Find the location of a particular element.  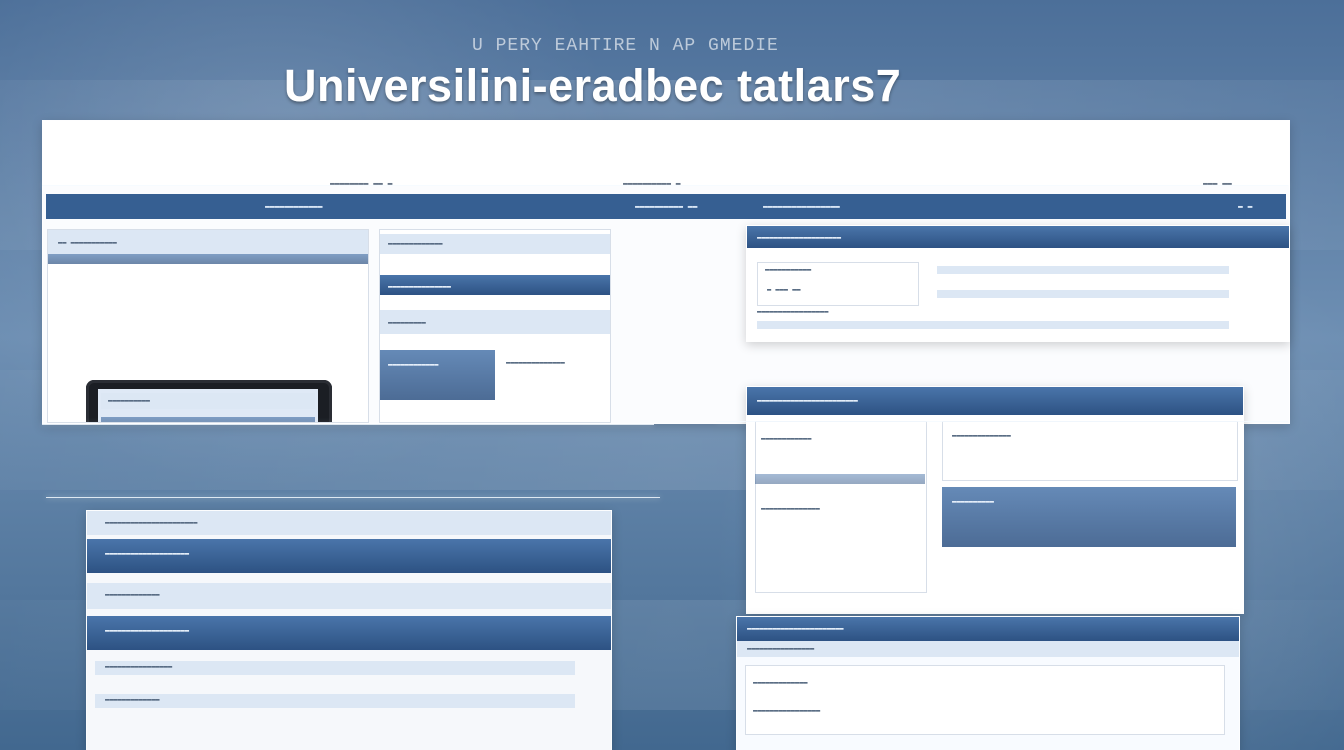

window-row: ▬▬▬▬▬▬▬▬▬▬▬▬▬▬▬▬ is located at coordinates (781, 649).